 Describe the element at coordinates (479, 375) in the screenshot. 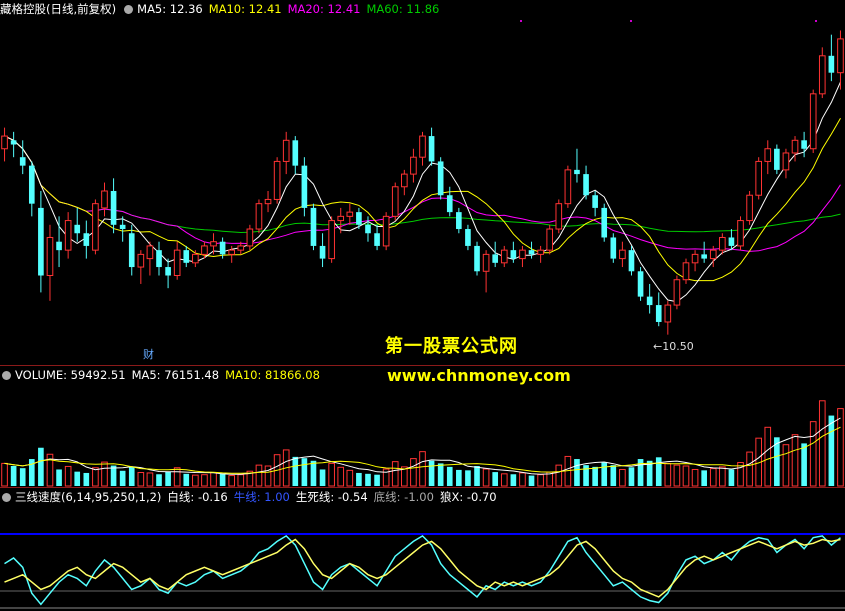

I see `watermark-url: www.chnmoney.com` at that location.